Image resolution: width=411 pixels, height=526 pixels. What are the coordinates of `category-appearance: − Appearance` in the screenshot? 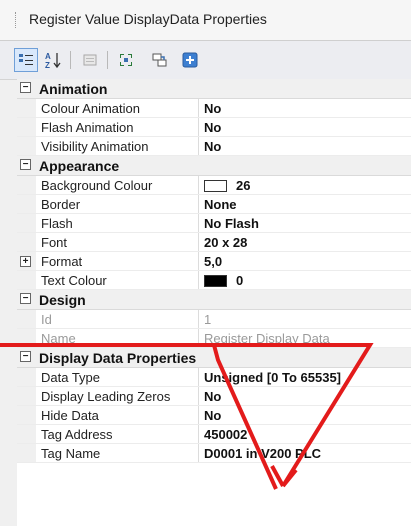 It's located at (214, 166).